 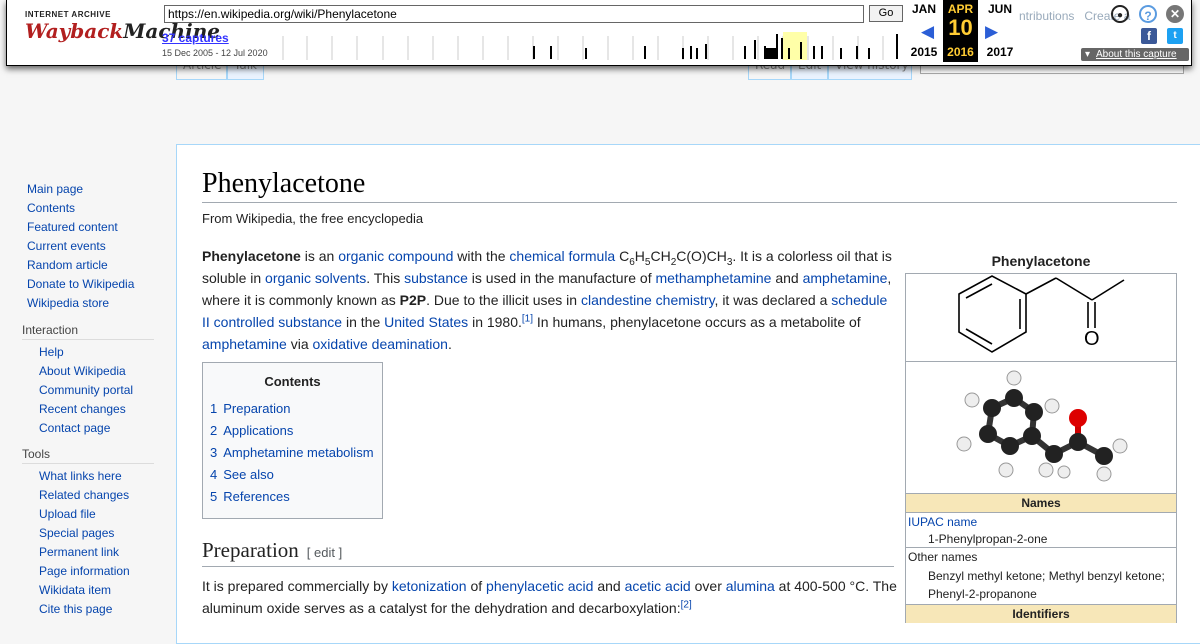 What do you see at coordinates (258, 430) in the screenshot?
I see `toc-link: Applications` at bounding box center [258, 430].